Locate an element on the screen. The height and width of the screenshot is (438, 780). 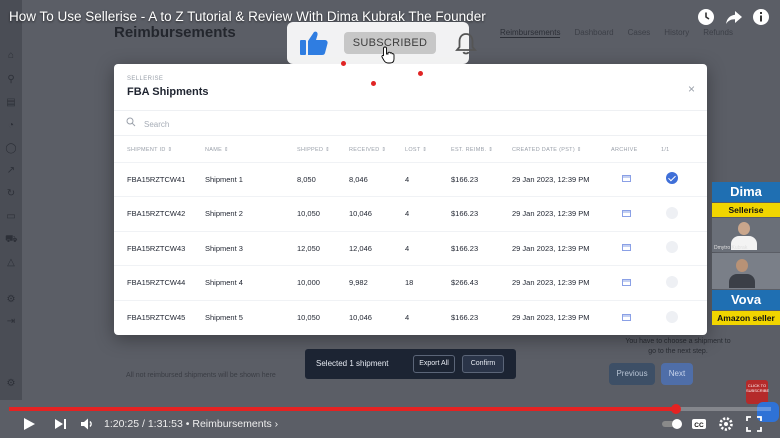
col-selection-count: 1/1 is located at coordinates (665, 149).